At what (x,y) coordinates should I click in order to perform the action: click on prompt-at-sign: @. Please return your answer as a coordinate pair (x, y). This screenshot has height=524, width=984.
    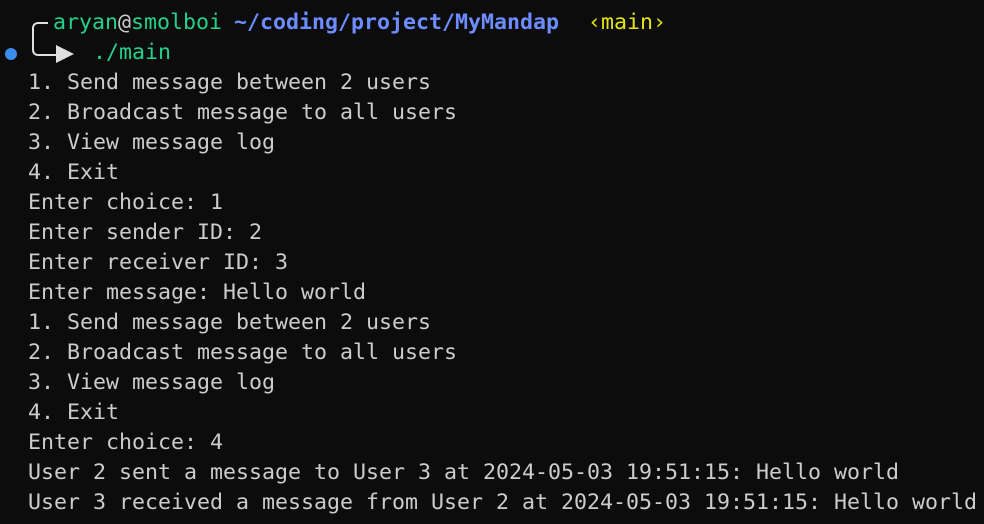
    Looking at the image, I should click on (125, 22).